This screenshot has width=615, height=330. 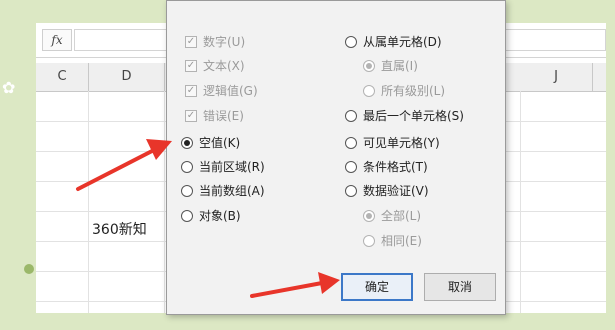 I want to click on background-leaf-icon, so click(x=29, y=269).